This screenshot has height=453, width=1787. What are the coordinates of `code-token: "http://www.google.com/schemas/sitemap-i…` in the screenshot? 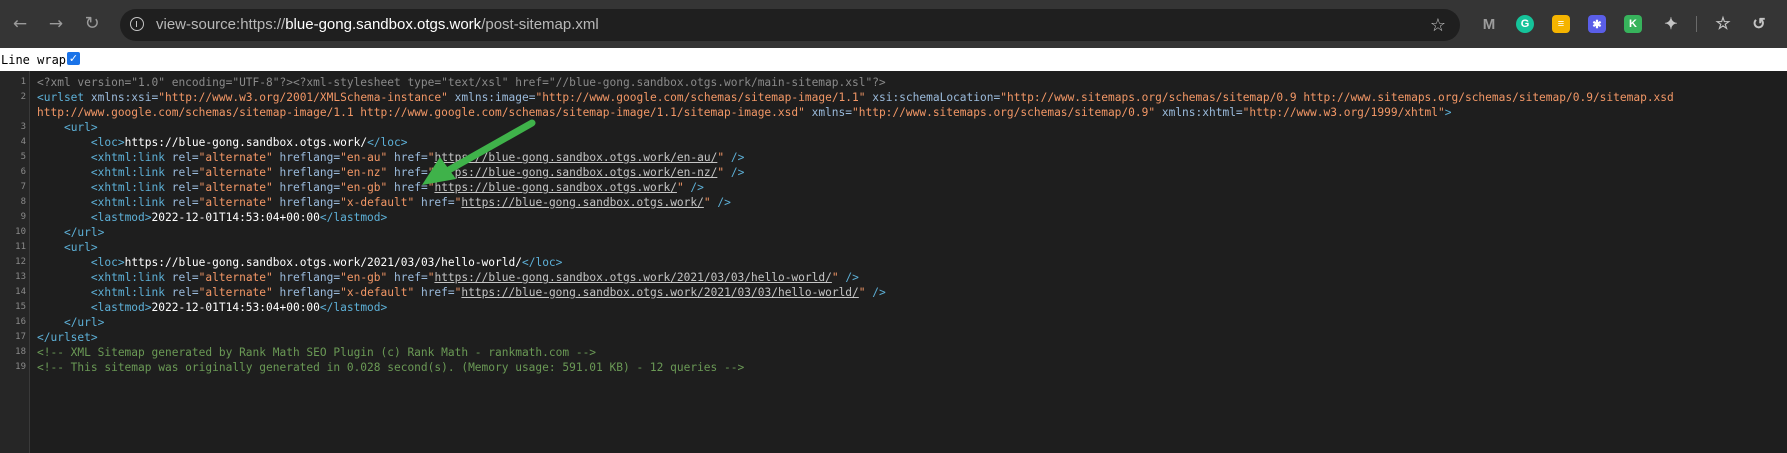 It's located at (704, 97).